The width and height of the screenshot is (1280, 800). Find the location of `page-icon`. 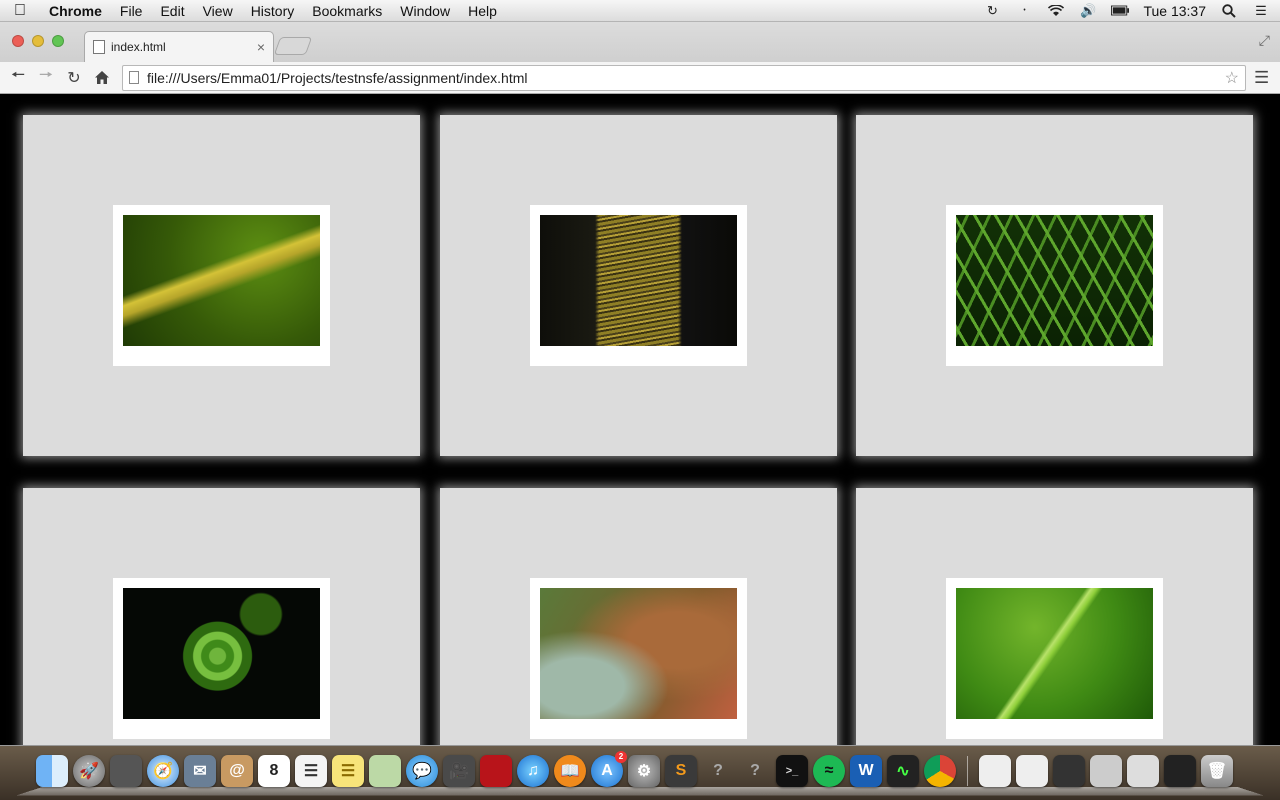

page-icon is located at coordinates (134, 77).